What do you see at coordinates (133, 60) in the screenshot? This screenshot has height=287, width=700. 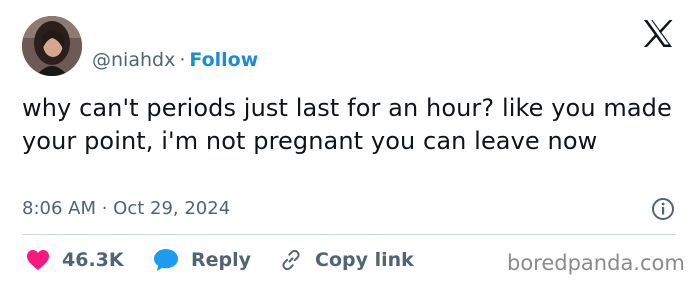 I see `author-handle: @niahdx` at bounding box center [133, 60].